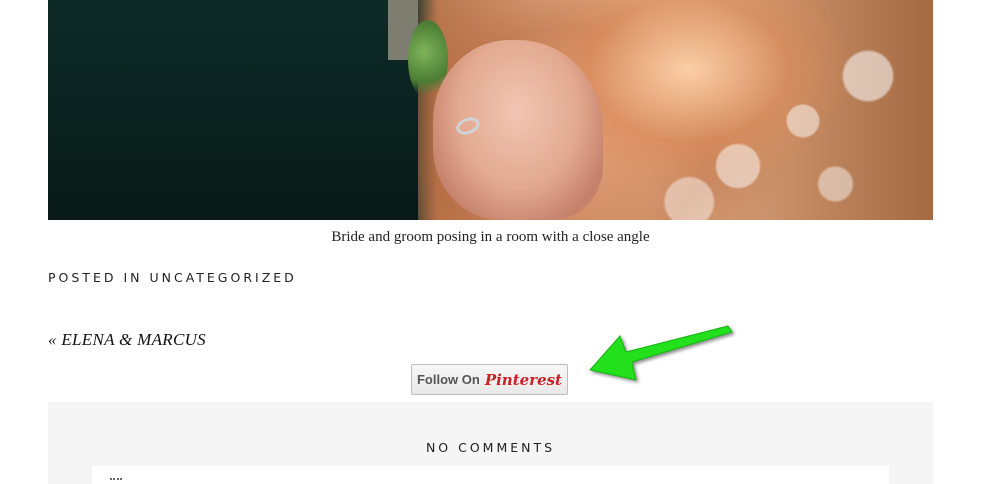 Image resolution: width=985 pixels, height=484 pixels. What do you see at coordinates (523, 379) in the screenshot?
I see `pinterest-logo-icon: Pinterest` at bounding box center [523, 379].